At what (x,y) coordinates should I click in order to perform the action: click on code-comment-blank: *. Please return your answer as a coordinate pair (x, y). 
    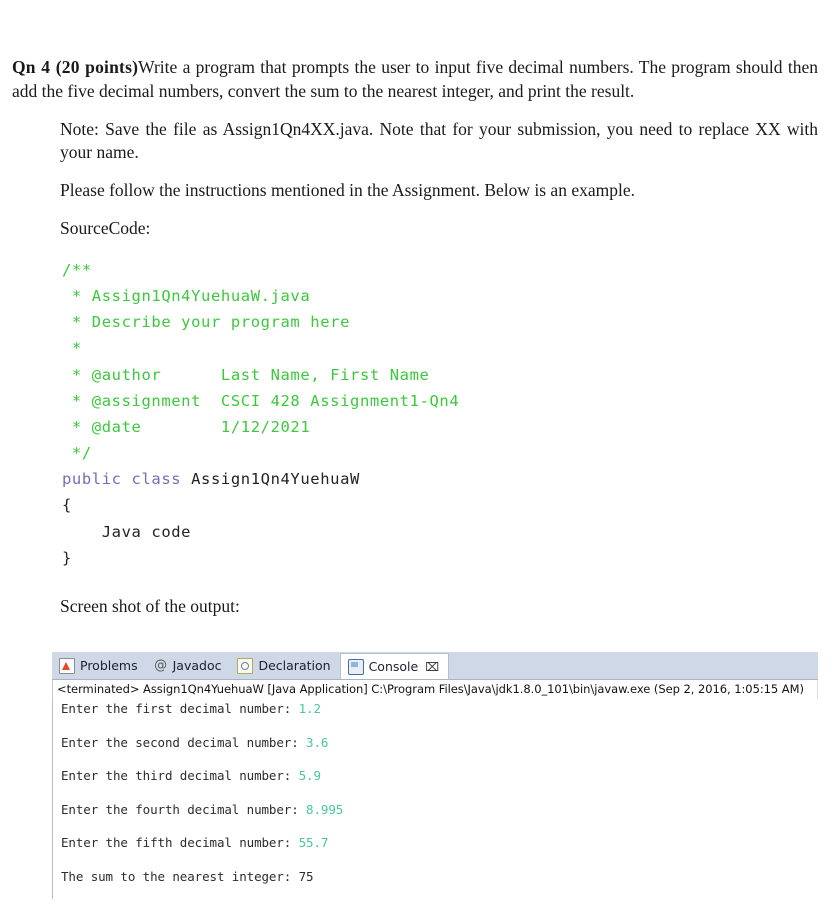
    Looking at the image, I should click on (72, 348).